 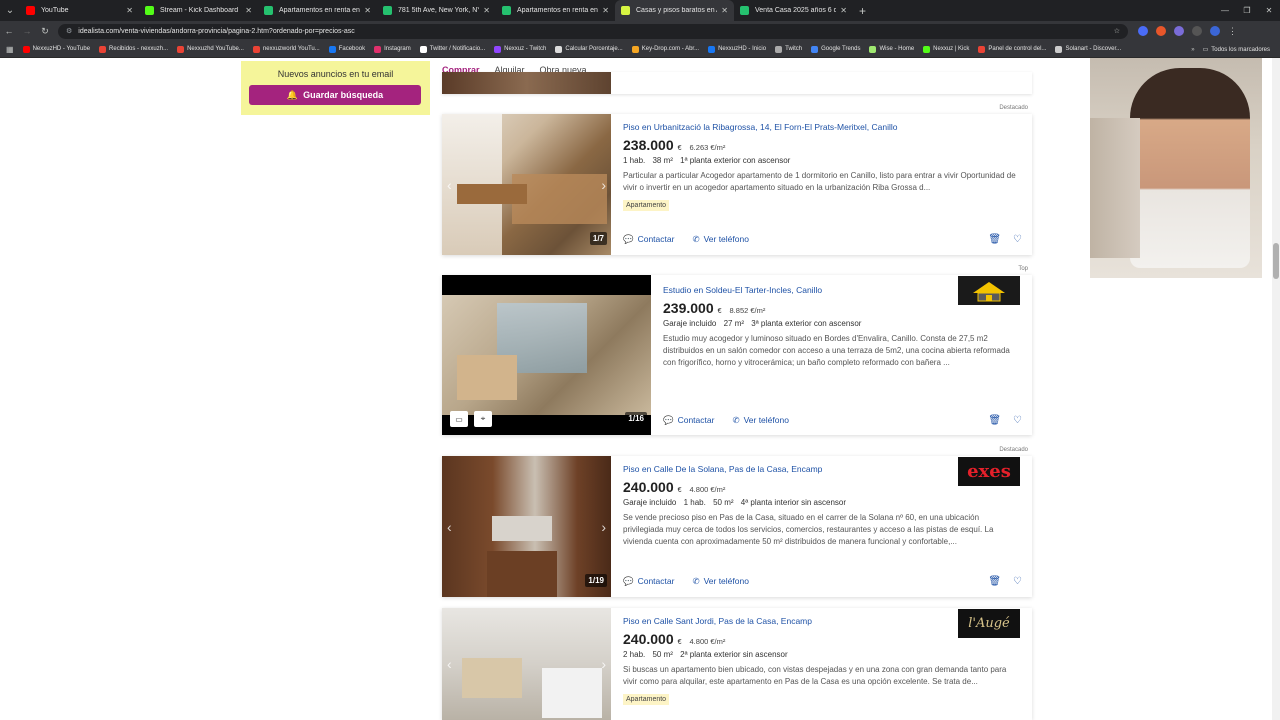 What do you see at coordinates (526, 664) in the screenshot?
I see `listing-photo: ‹ ›` at bounding box center [526, 664].